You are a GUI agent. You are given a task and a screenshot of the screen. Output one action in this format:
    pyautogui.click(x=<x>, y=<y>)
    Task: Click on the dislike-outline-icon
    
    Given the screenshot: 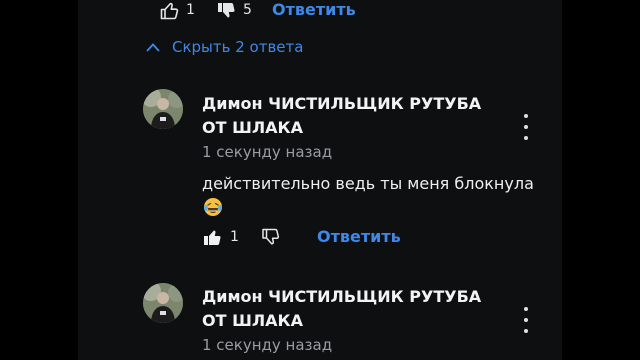 What is the action you would take?
    pyautogui.click(x=271, y=237)
    